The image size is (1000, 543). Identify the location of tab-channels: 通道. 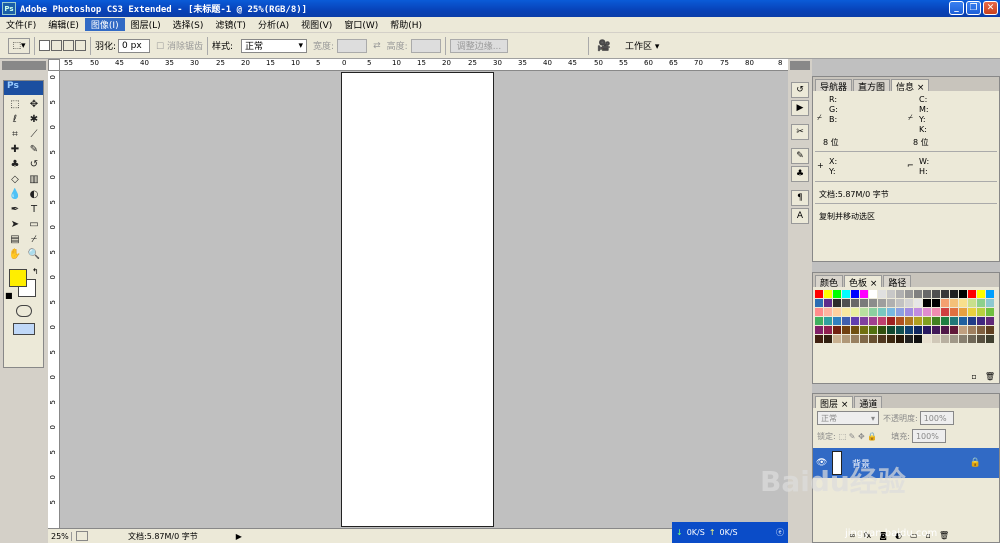
(868, 403).